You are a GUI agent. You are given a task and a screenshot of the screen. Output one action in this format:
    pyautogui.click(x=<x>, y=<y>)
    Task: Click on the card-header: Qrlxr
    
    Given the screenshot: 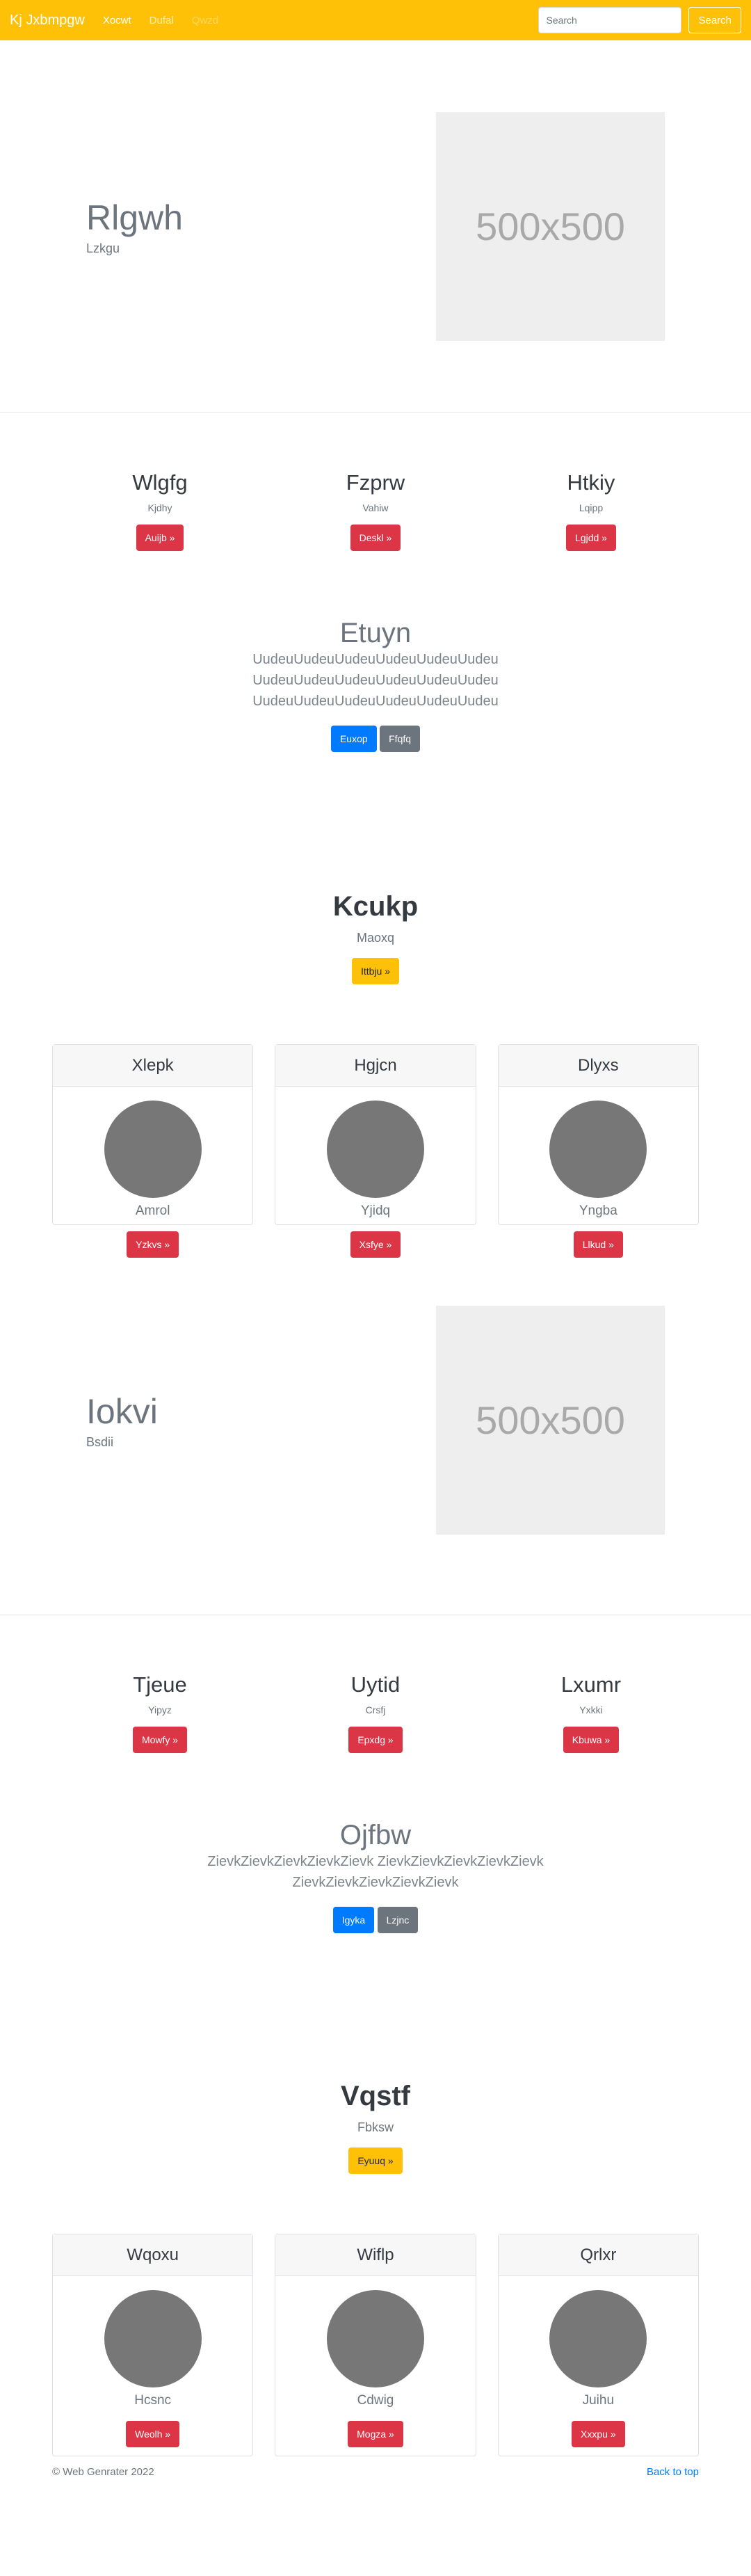 What is the action you would take?
    pyautogui.click(x=598, y=2255)
    